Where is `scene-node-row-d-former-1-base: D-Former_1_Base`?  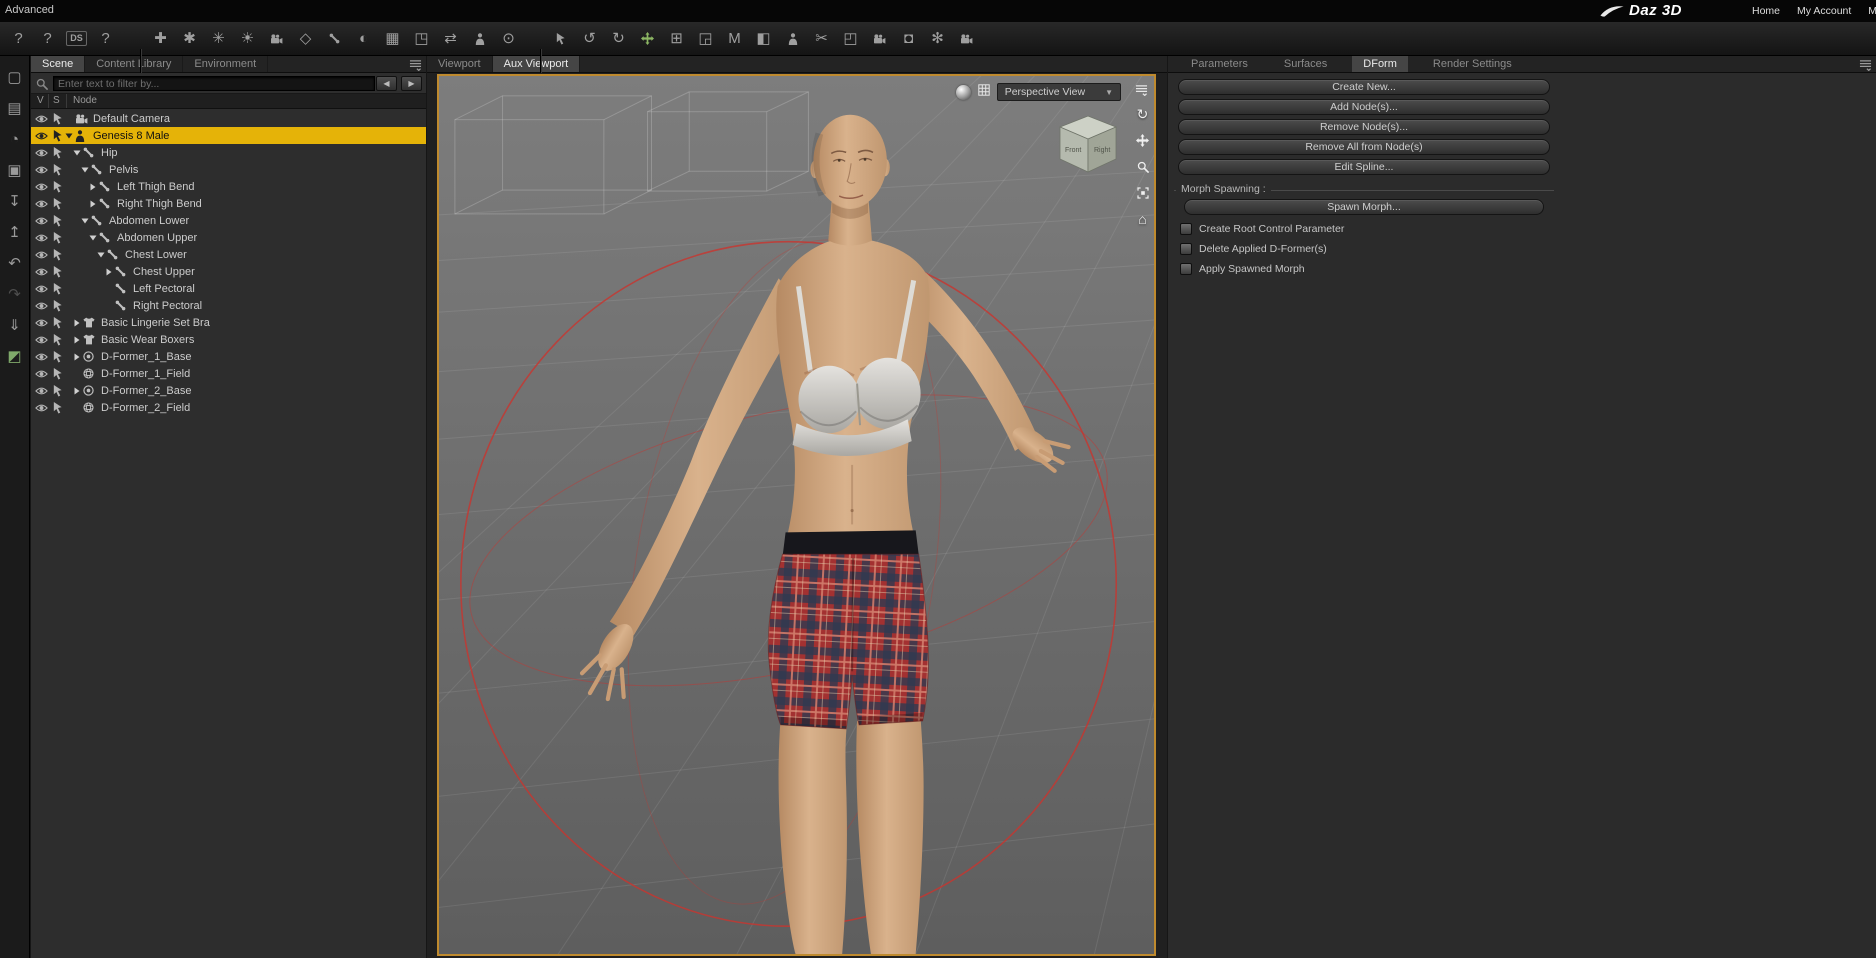
scene-node-row-d-former-1-base: D-Former_1_Base is located at coordinates (228, 356).